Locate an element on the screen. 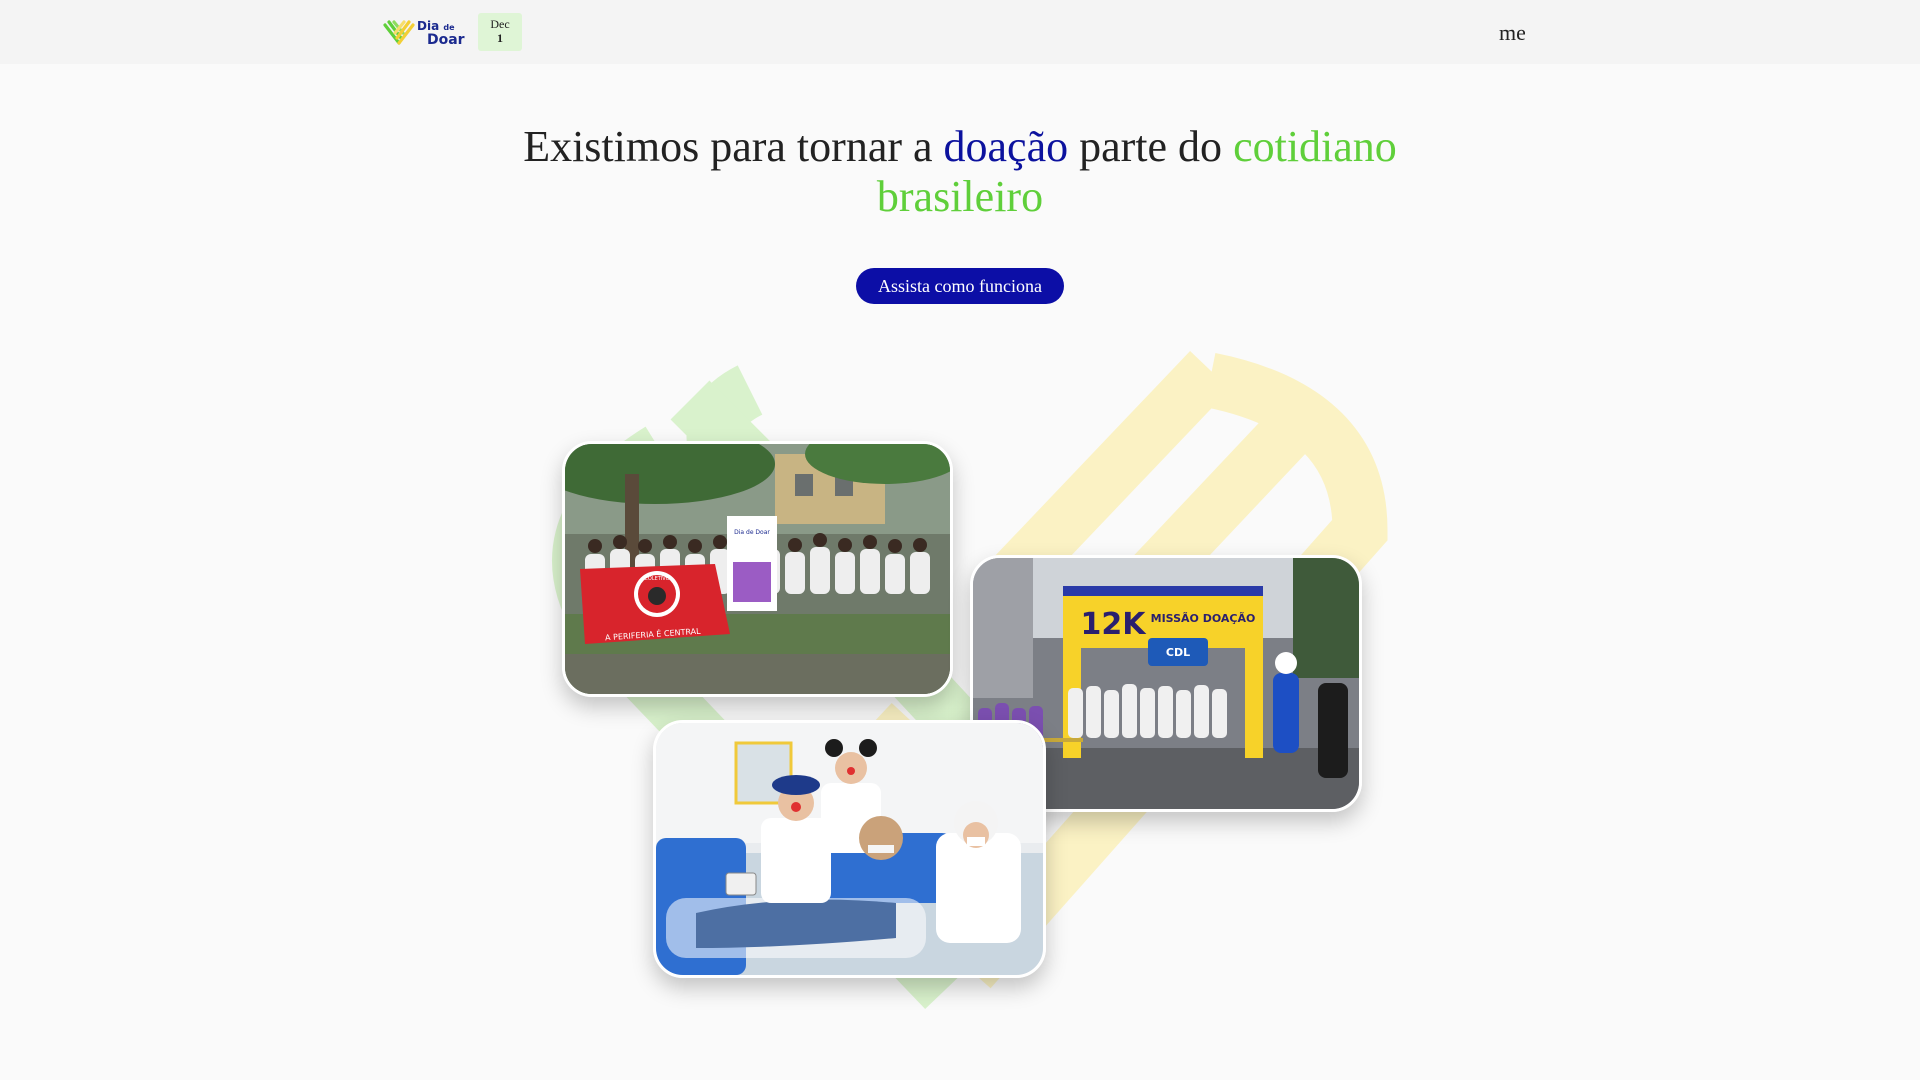 Image resolution: width=1920 pixels, height=1080 pixels. dia-de-doar-logo: Dia de Doar is located at coordinates (424, 33).